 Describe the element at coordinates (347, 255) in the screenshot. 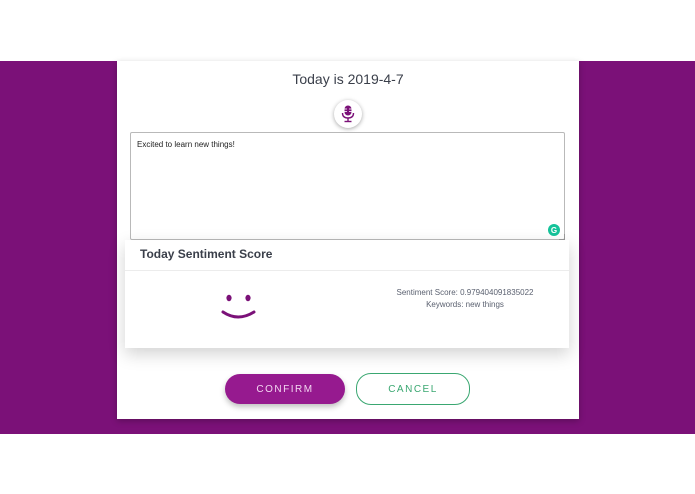

I see `sentiment-card-header: Today Sentiment Score` at that location.